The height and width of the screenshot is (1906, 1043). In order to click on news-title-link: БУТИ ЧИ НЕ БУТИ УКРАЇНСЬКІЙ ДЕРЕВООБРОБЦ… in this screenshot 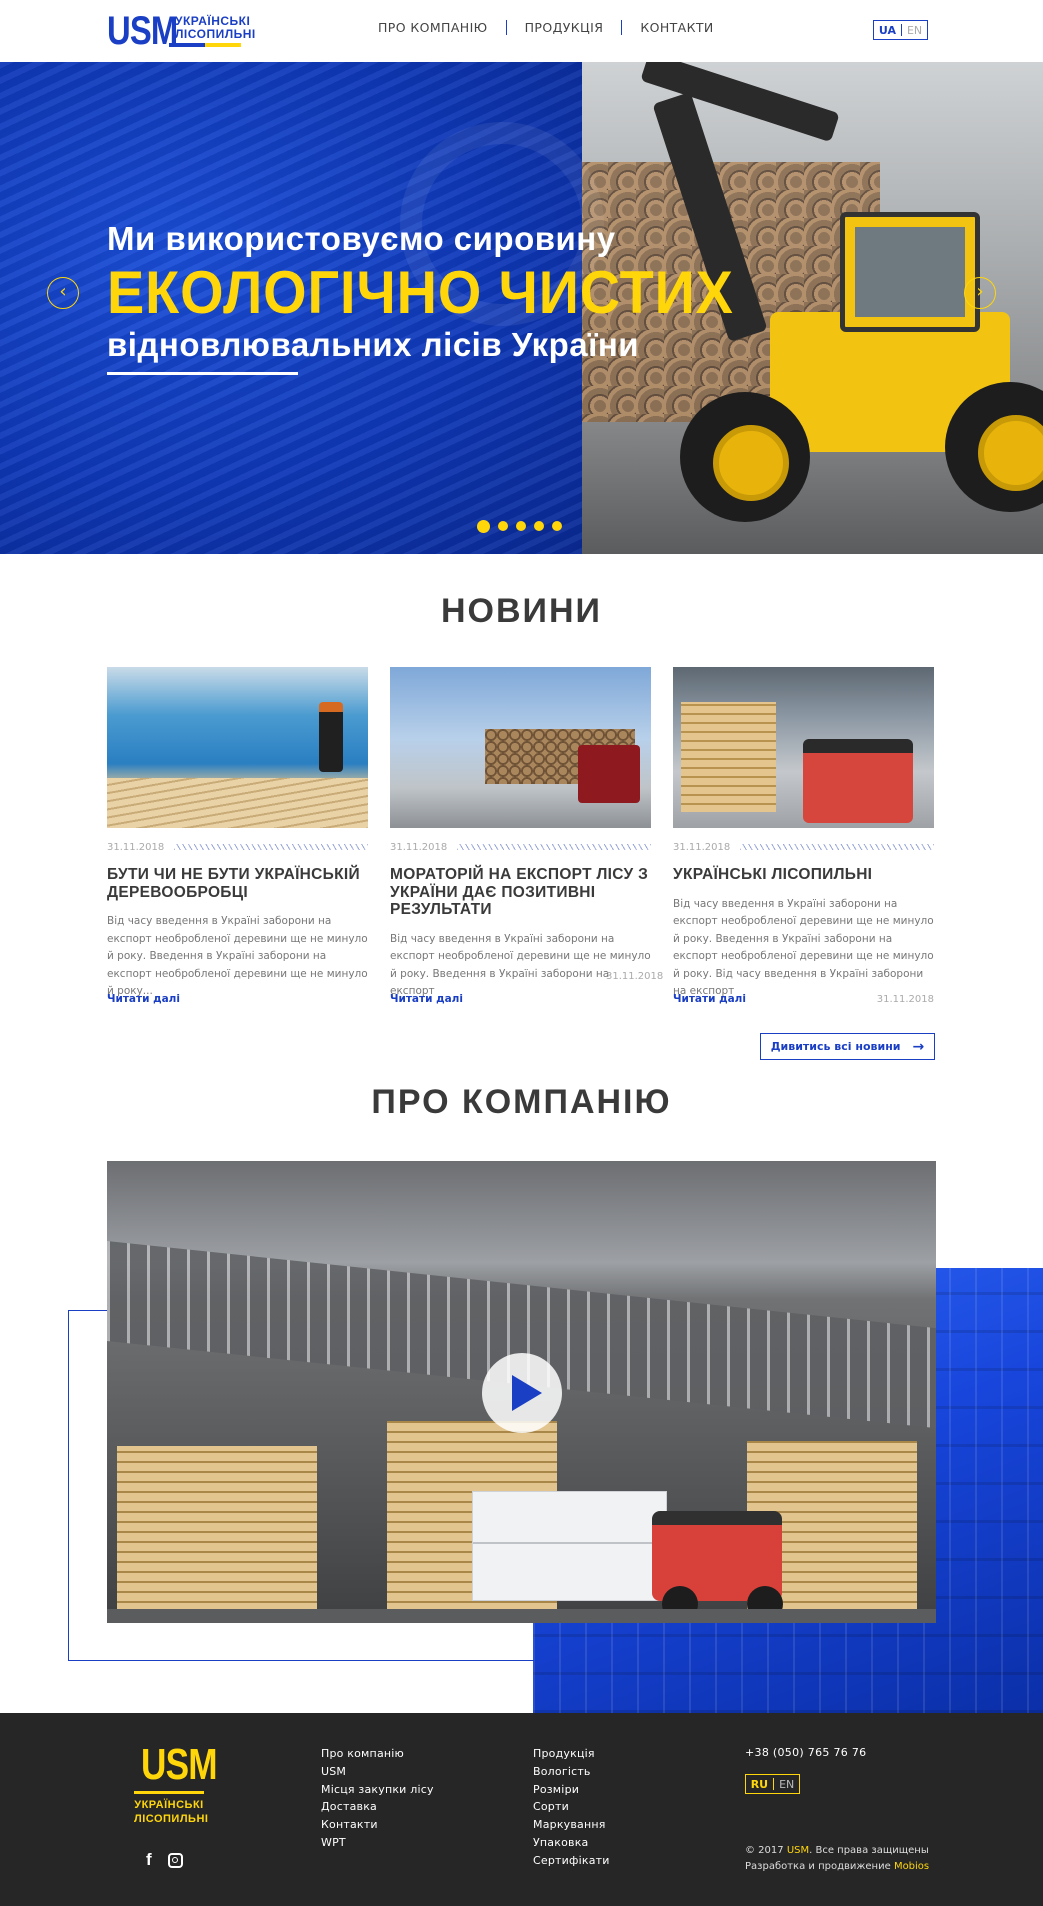, I will do `click(237, 883)`.